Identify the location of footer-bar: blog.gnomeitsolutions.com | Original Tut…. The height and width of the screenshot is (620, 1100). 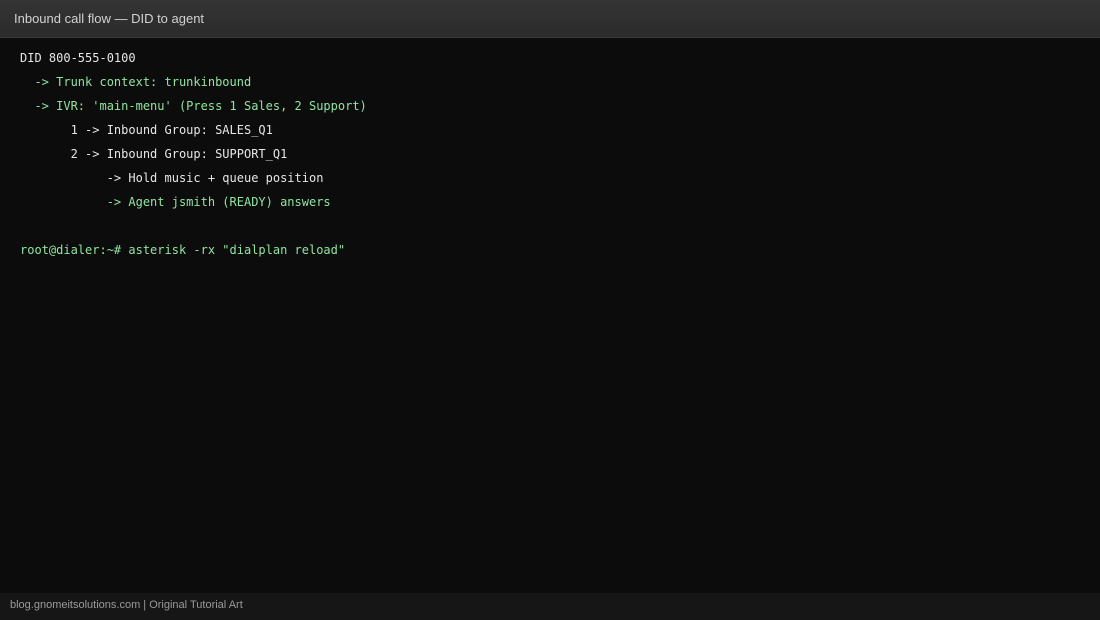
(550, 606).